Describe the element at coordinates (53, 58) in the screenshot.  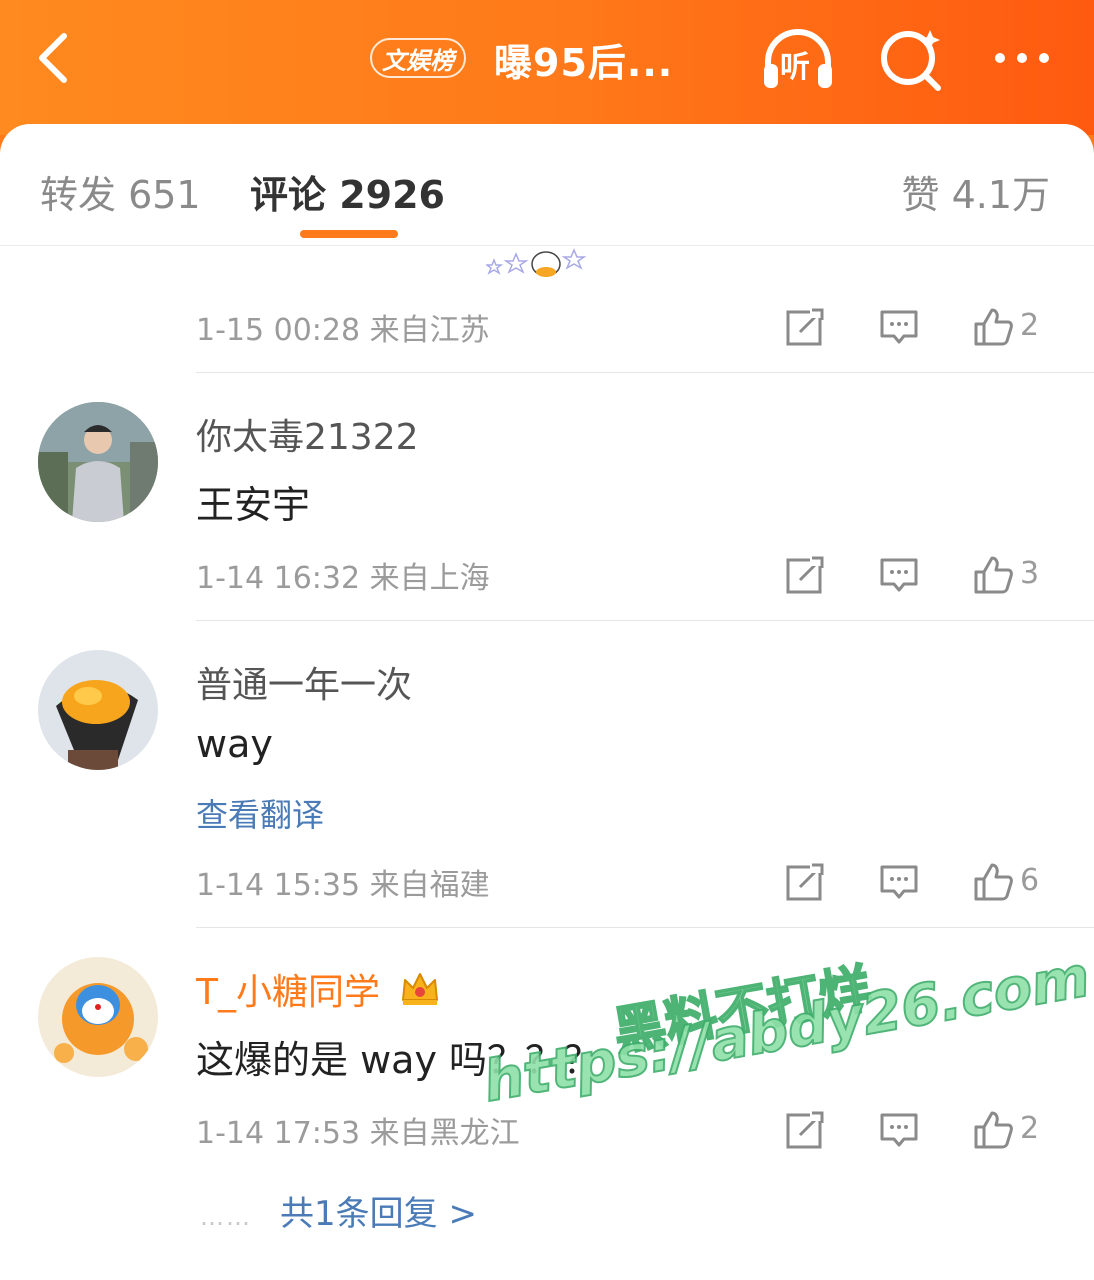
I see `chevron-left-icon` at that location.